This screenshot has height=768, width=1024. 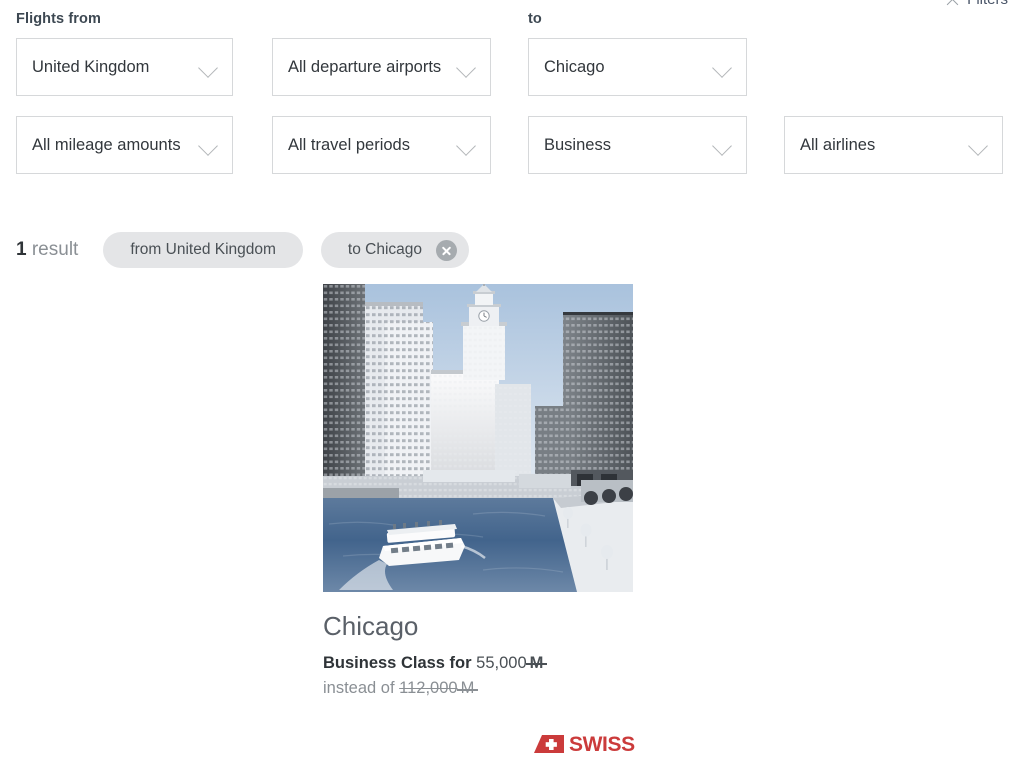 I want to click on departure-country-select: United Kingdom, so click(x=124, y=67).